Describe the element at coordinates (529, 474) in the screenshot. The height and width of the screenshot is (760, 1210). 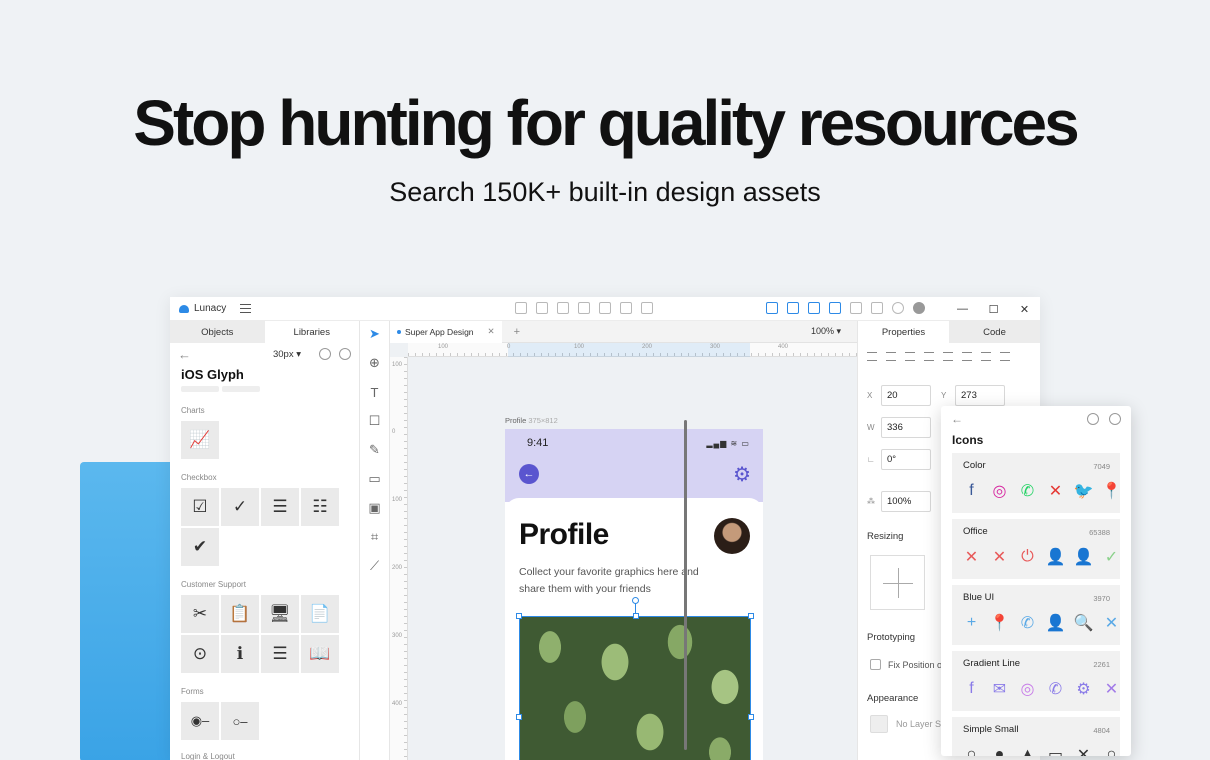
I see `phone-back-icon: ←` at that location.